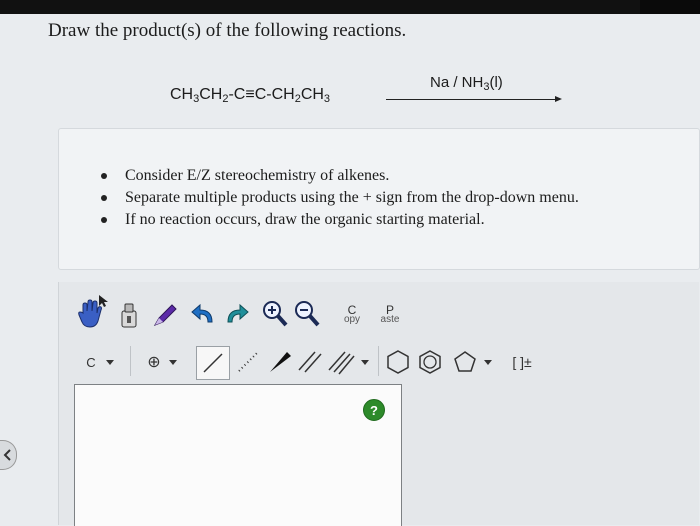 The height and width of the screenshot is (526, 700). I want to click on dotted-bond-icon, so click(248, 362).